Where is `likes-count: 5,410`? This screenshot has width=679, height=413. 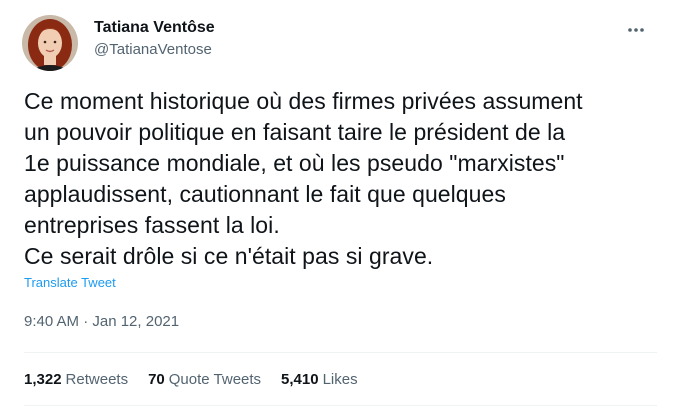 likes-count: 5,410 is located at coordinates (300, 379).